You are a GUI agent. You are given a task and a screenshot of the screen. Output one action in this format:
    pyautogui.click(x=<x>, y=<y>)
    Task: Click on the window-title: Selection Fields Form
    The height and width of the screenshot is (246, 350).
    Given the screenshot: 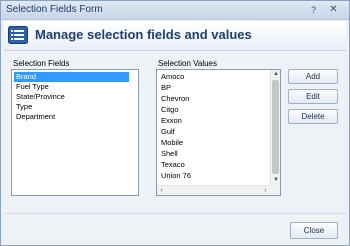 What is the action you would take?
    pyautogui.click(x=54, y=9)
    